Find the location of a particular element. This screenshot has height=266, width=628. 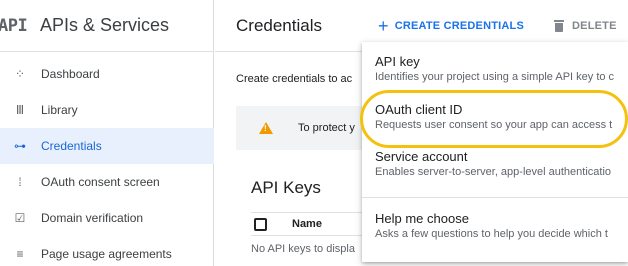

delete-label: DELETE is located at coordinates (594, 25).